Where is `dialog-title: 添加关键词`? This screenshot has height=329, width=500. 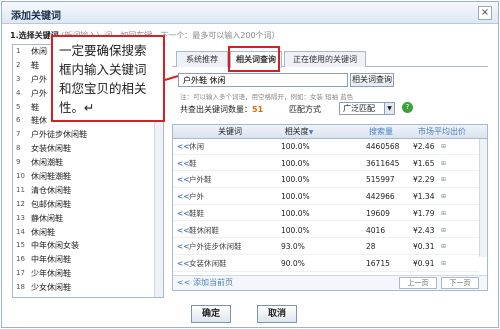 dialog-title: 添加关键词 is located at coordinates (36, 16).